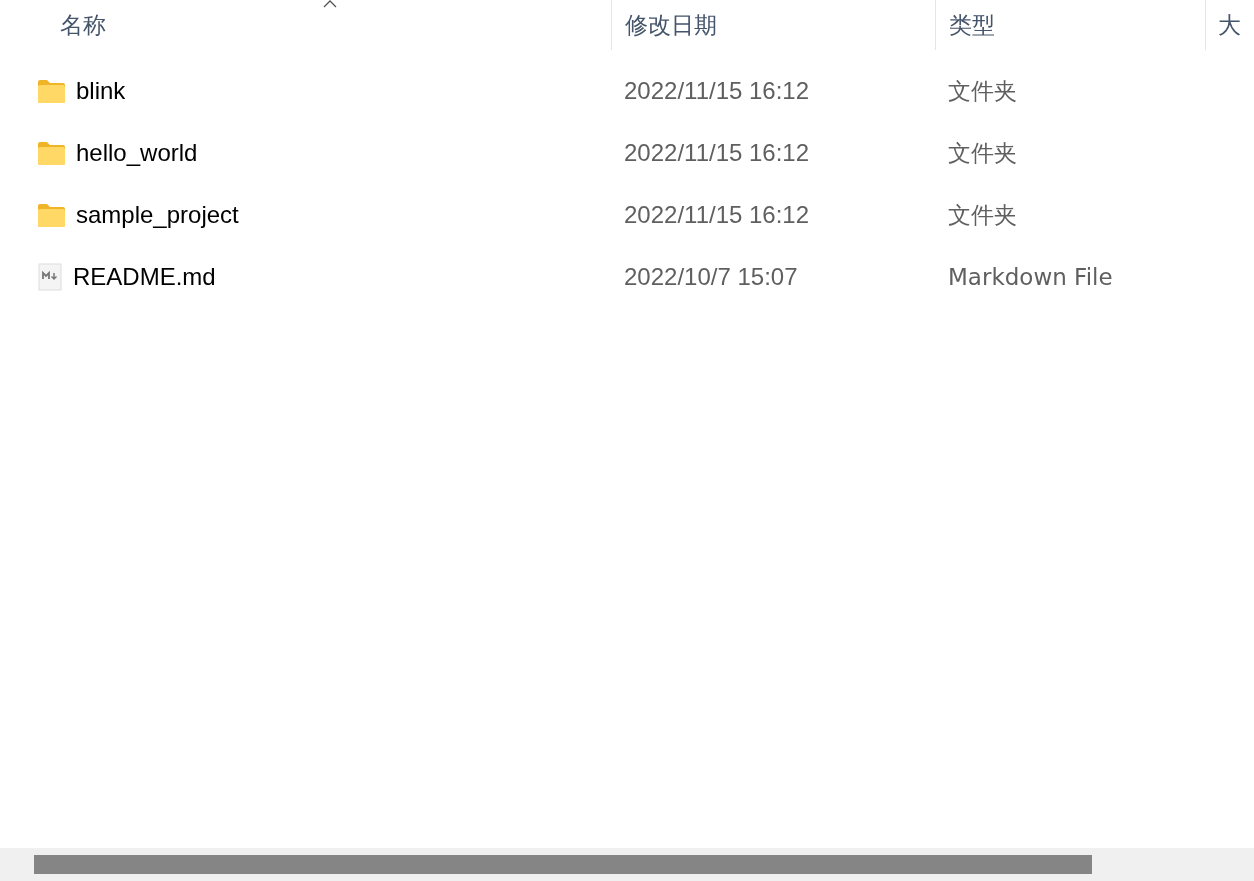 This screenshot has width=1254, height=881. What do you see at coordinates (157, 215) in the screenshot?
I see `file-name: sample_project` at bounding box center [157, 215].